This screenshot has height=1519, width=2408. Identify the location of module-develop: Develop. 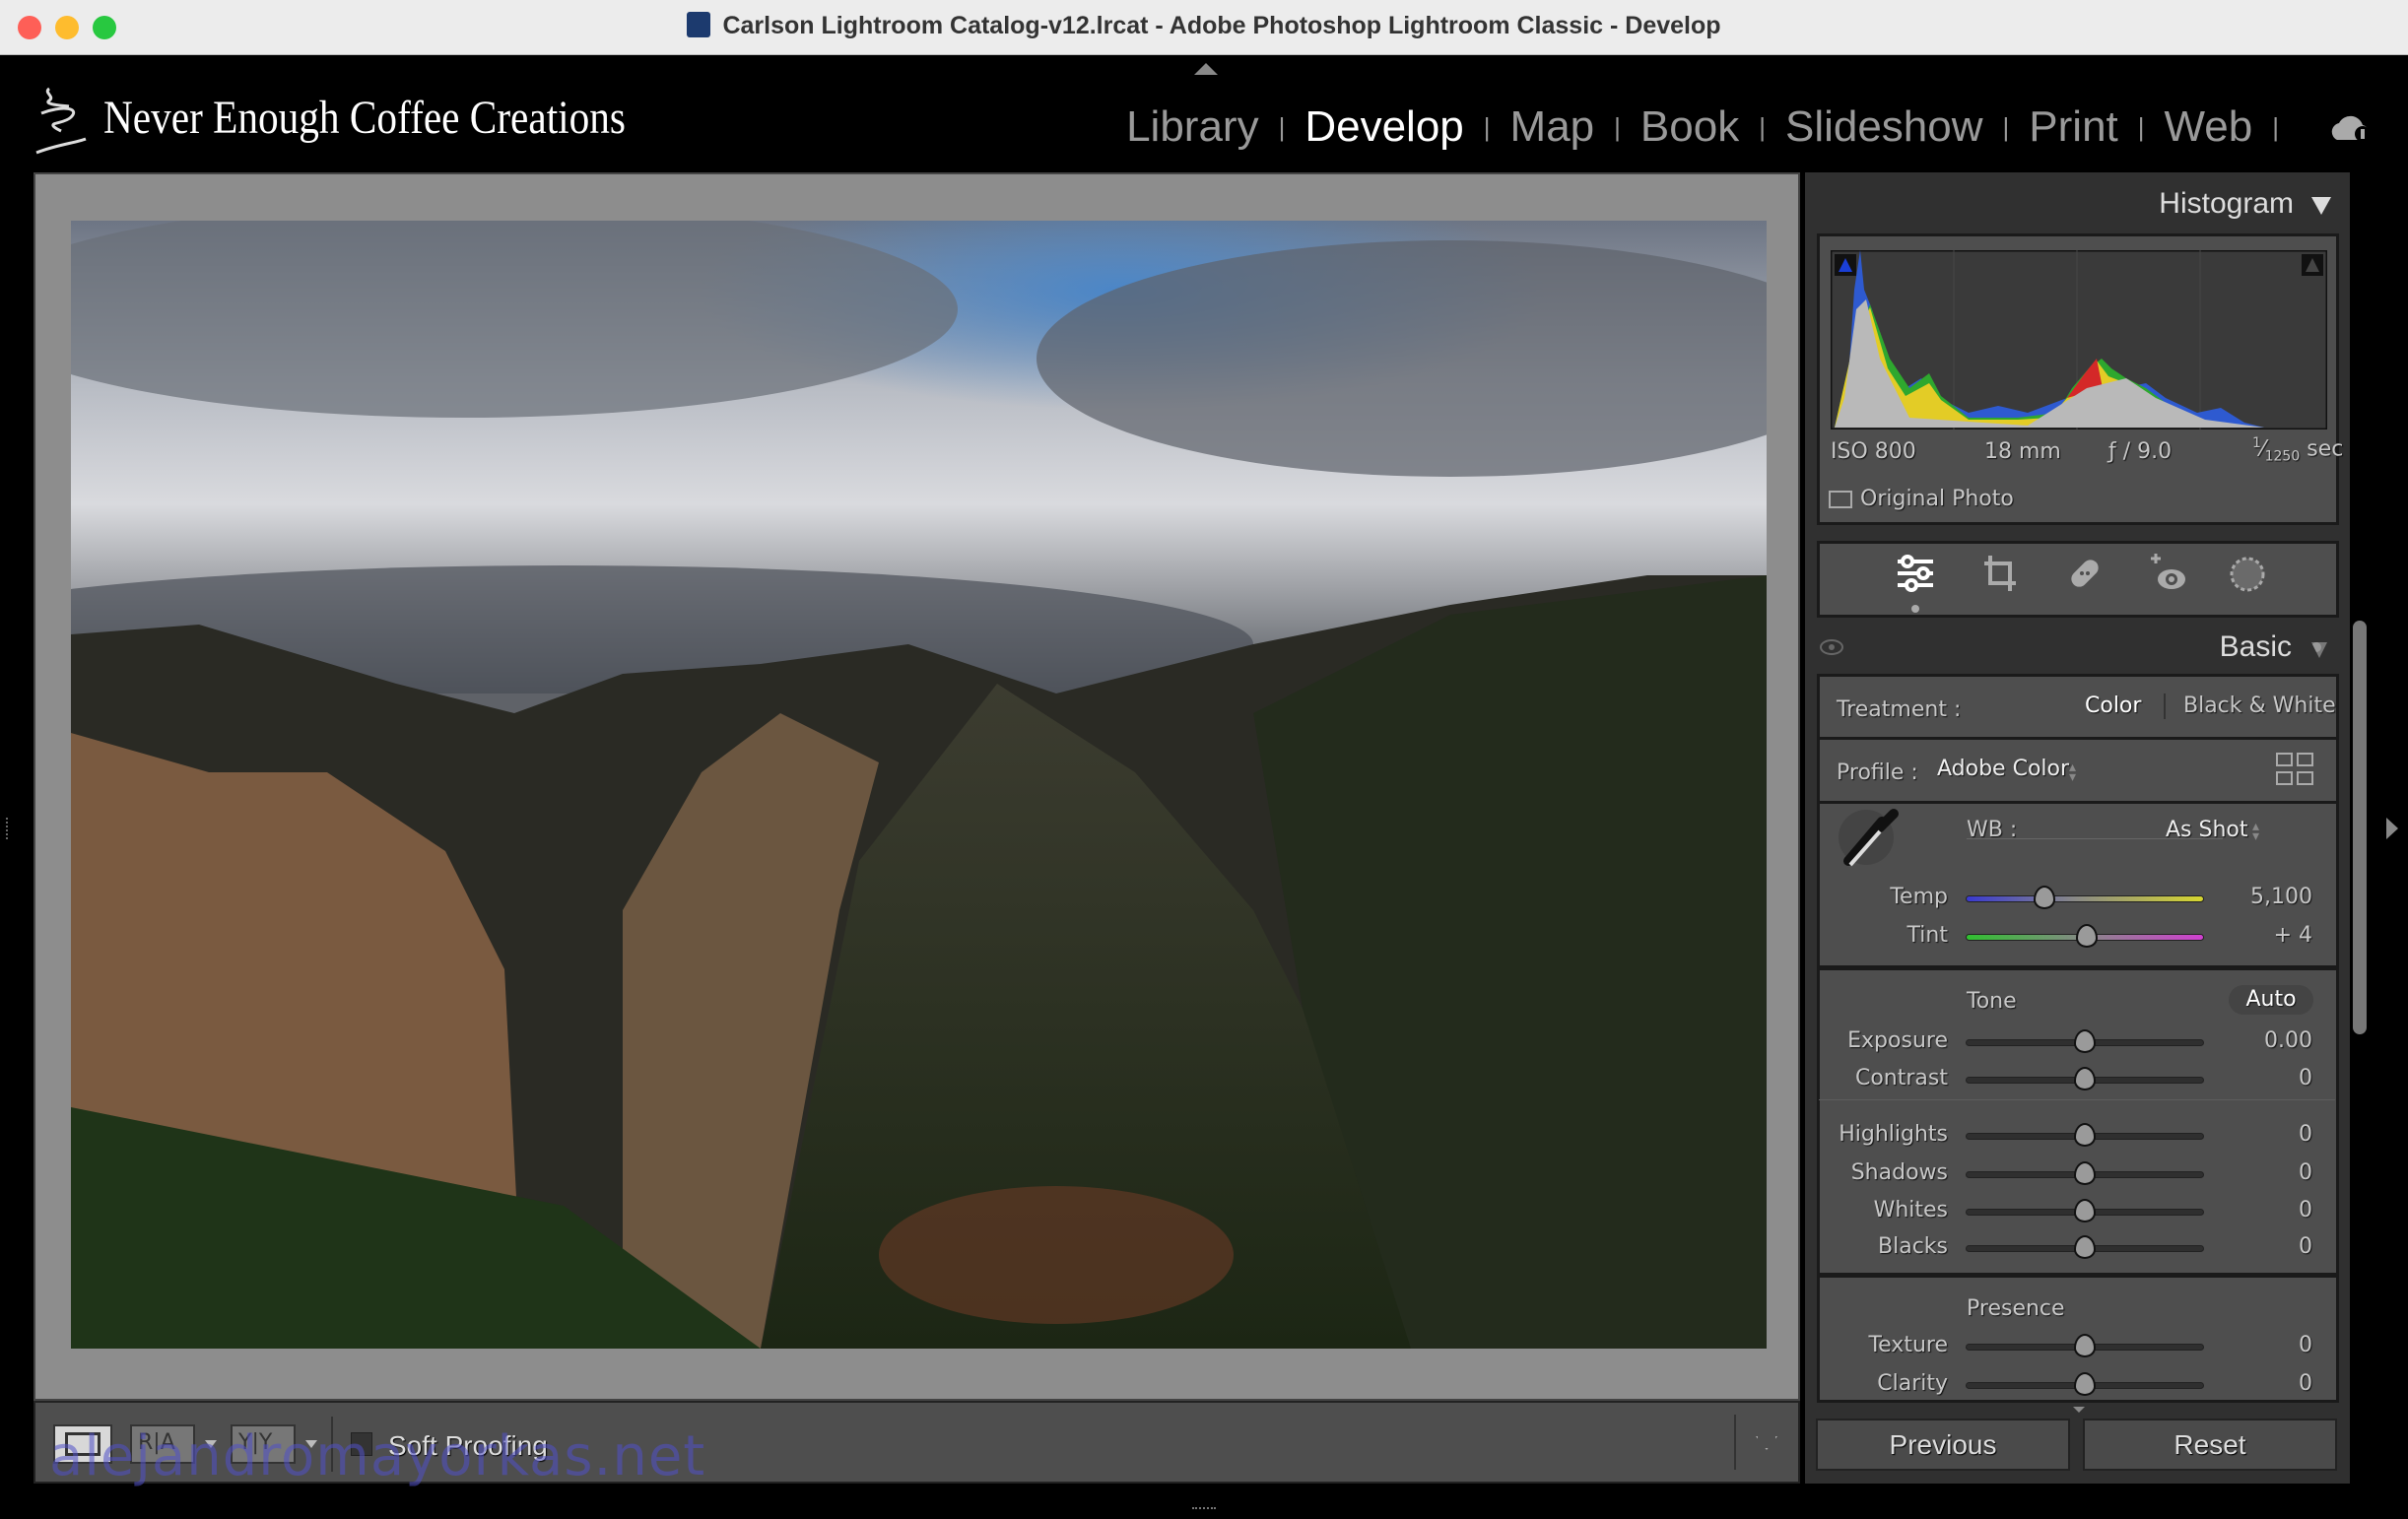
(1383, 127).